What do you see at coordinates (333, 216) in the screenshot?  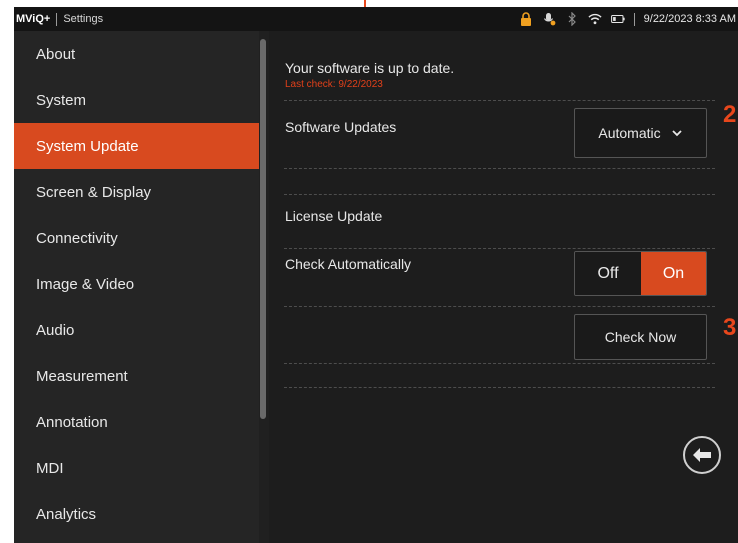 I see `license-update-item: License Update` at bounding box center [333, 216].